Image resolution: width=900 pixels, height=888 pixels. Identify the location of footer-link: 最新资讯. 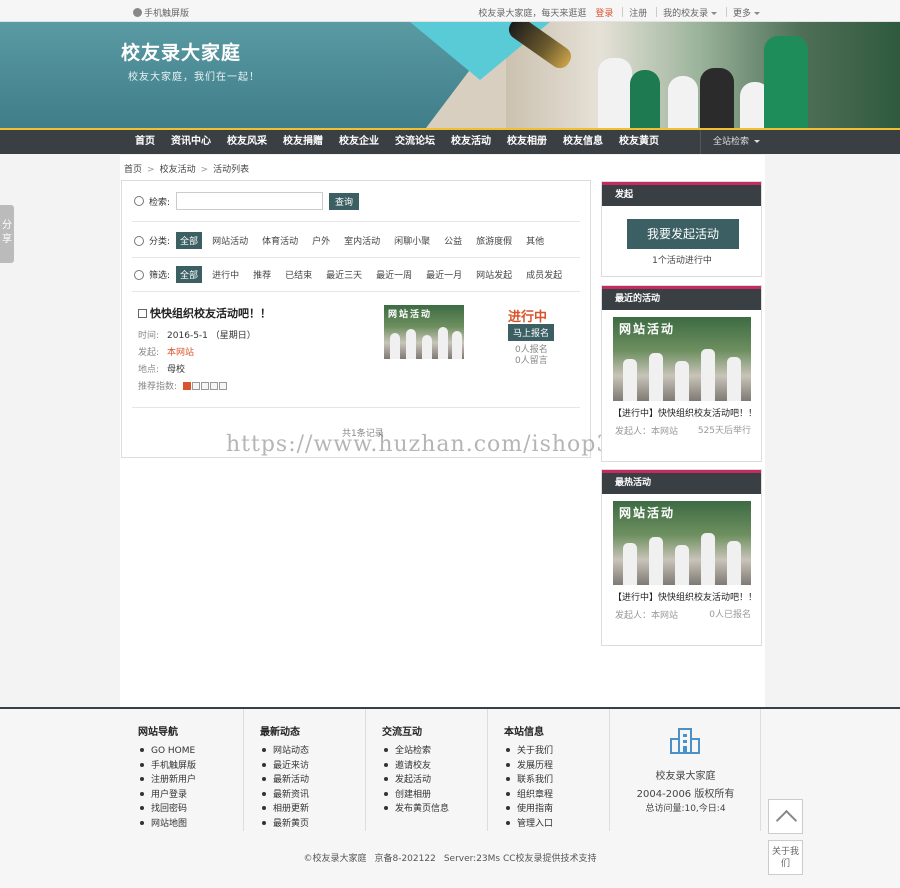
(285, 795).